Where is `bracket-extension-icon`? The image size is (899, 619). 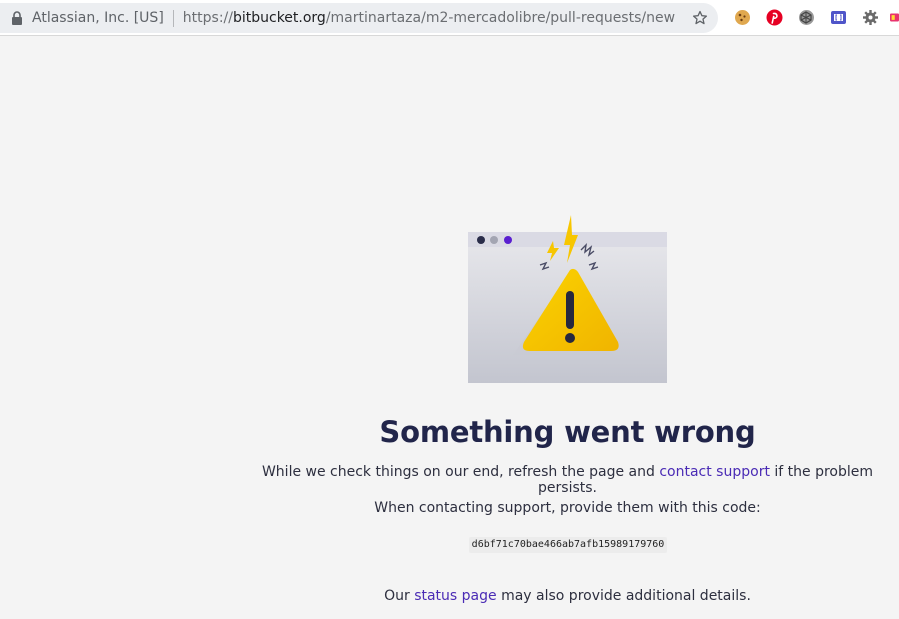
bracket-extension-icon is located at coordinates (838, 17).